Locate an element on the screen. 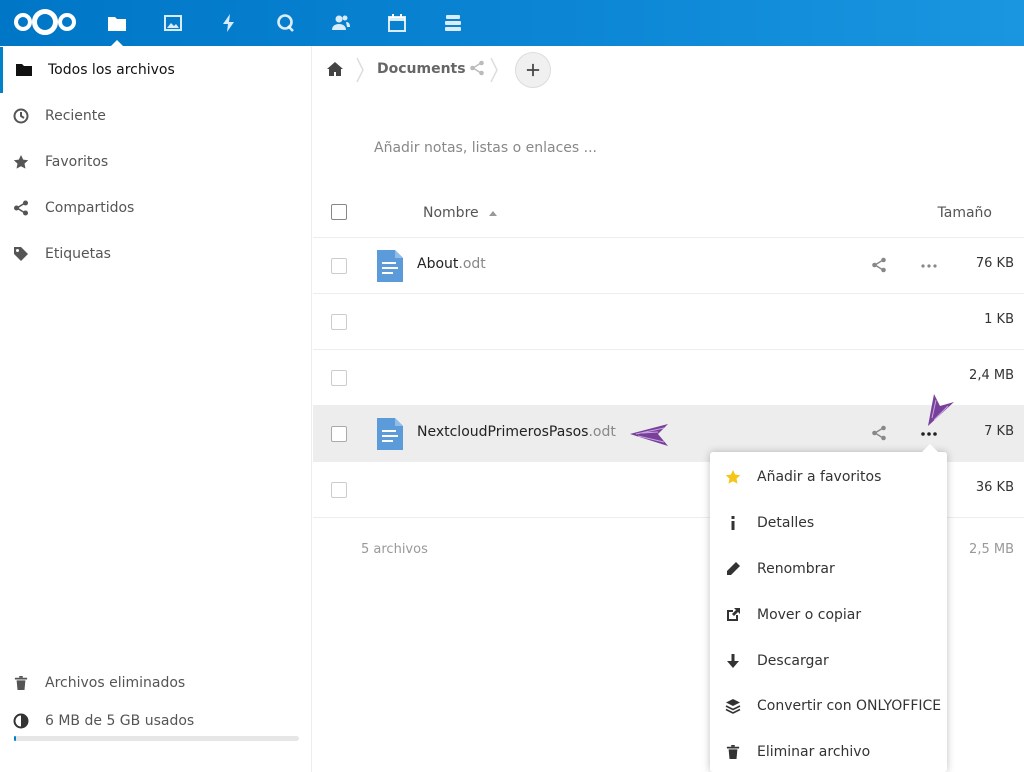 The height and width of the screenshot is (772, 1024). file-size: 36 KB is located at coordinates (994, 487).